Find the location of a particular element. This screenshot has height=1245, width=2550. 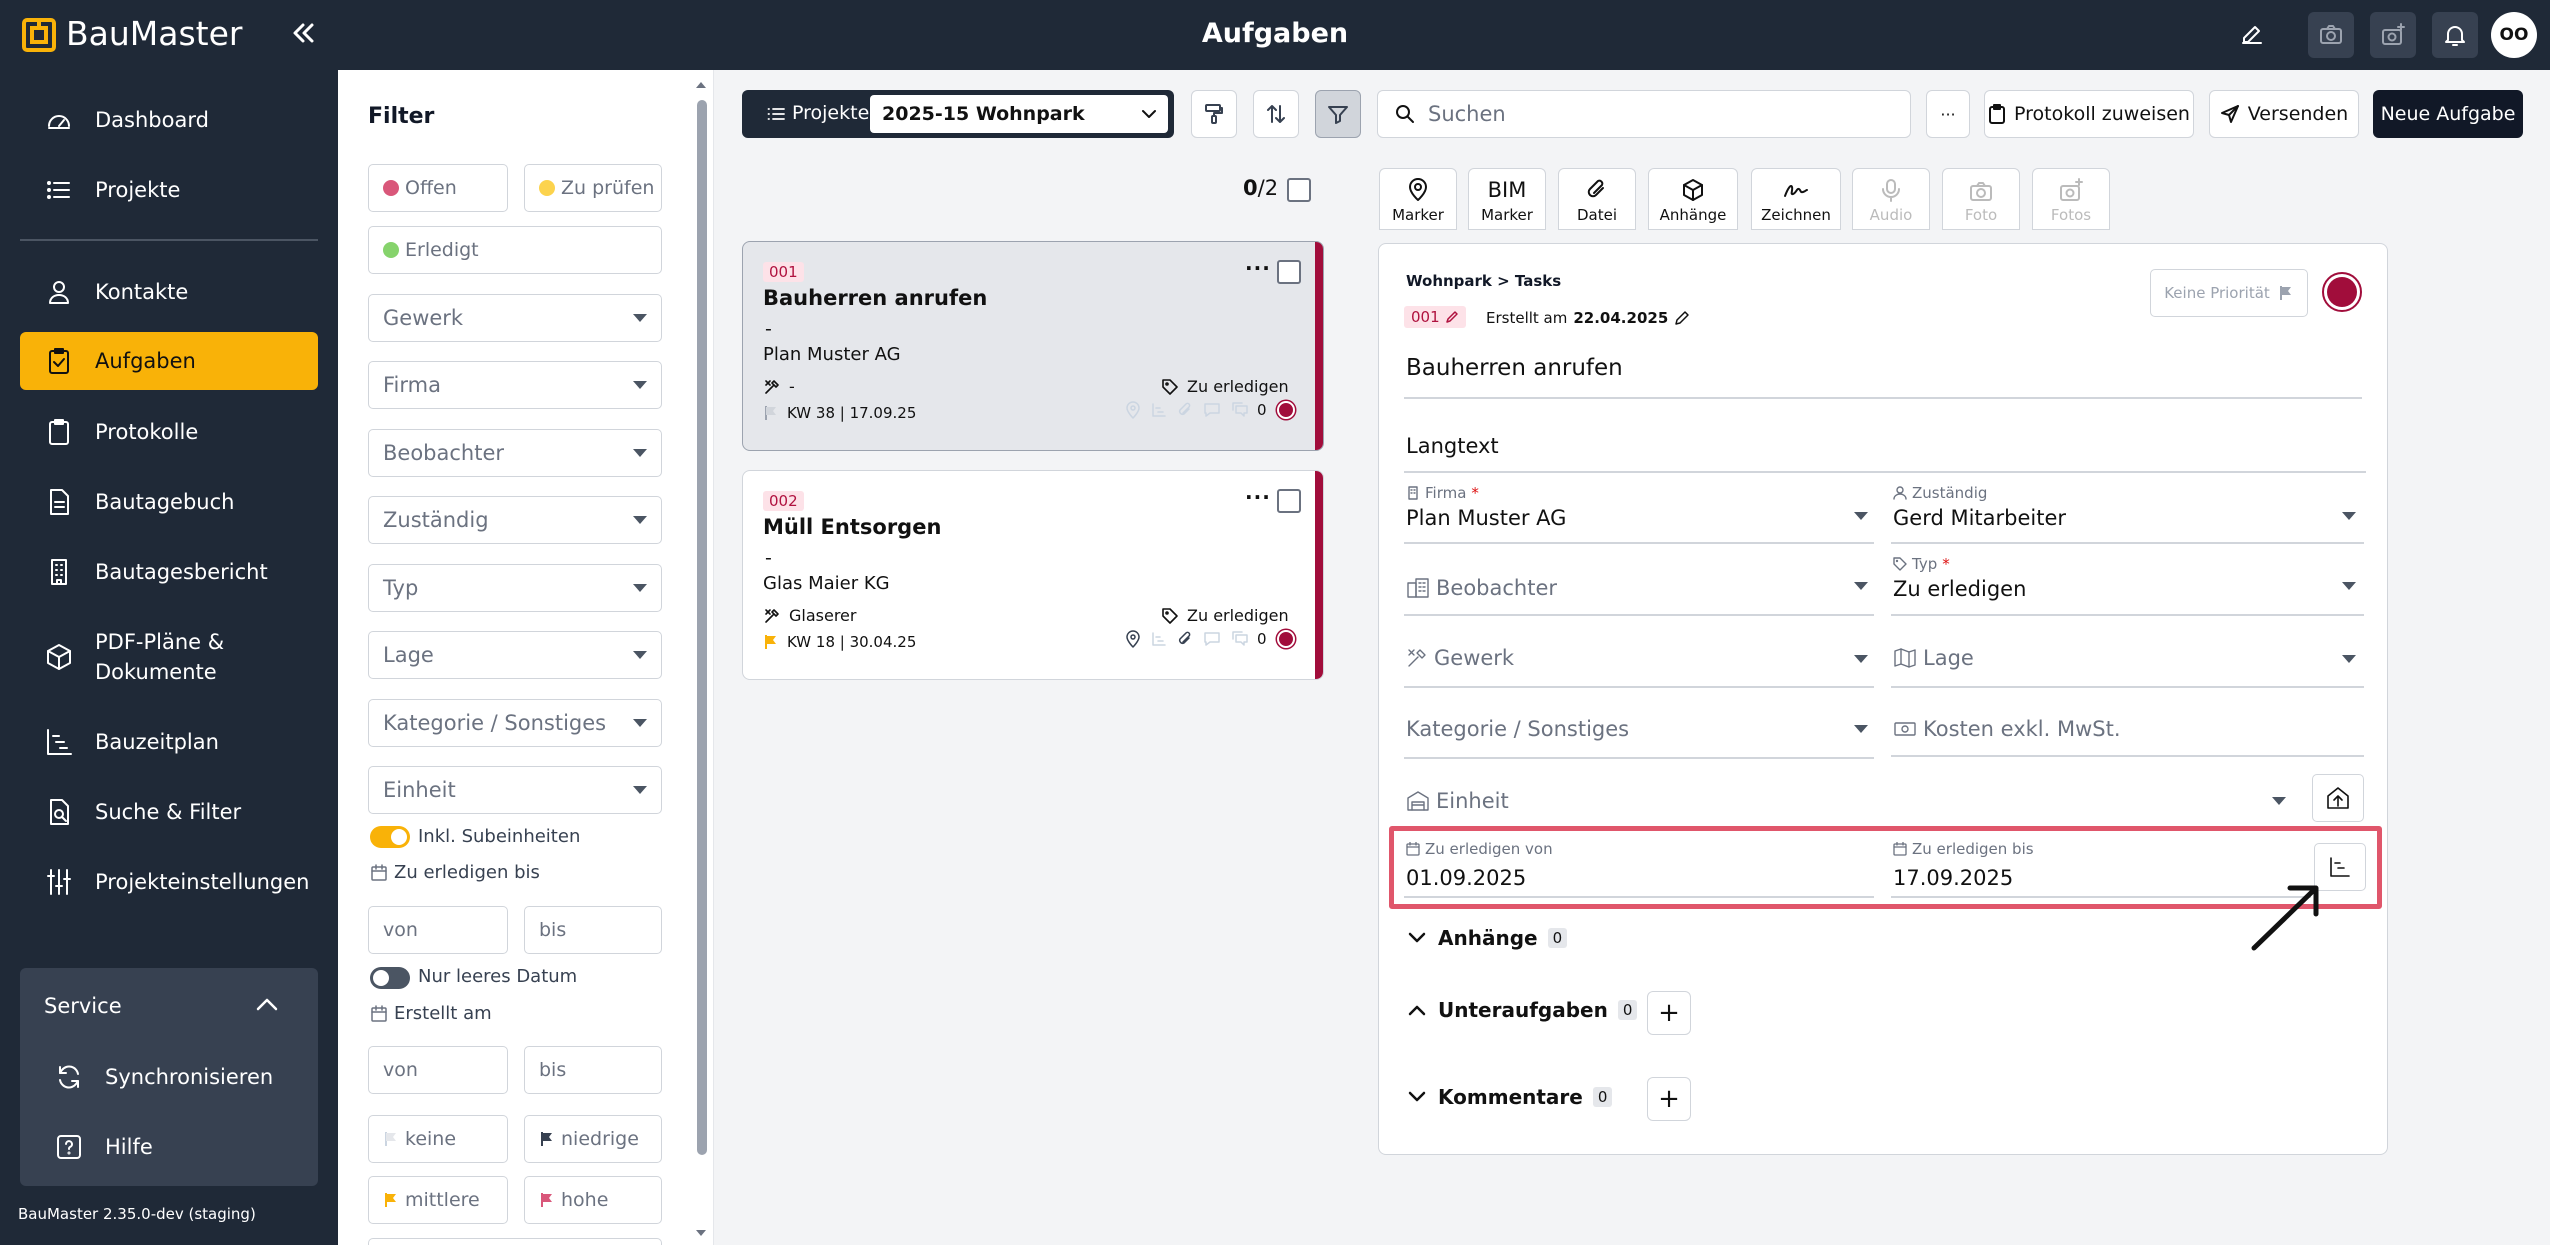

select-all-checkbox is located at coordinates (1299, 190).